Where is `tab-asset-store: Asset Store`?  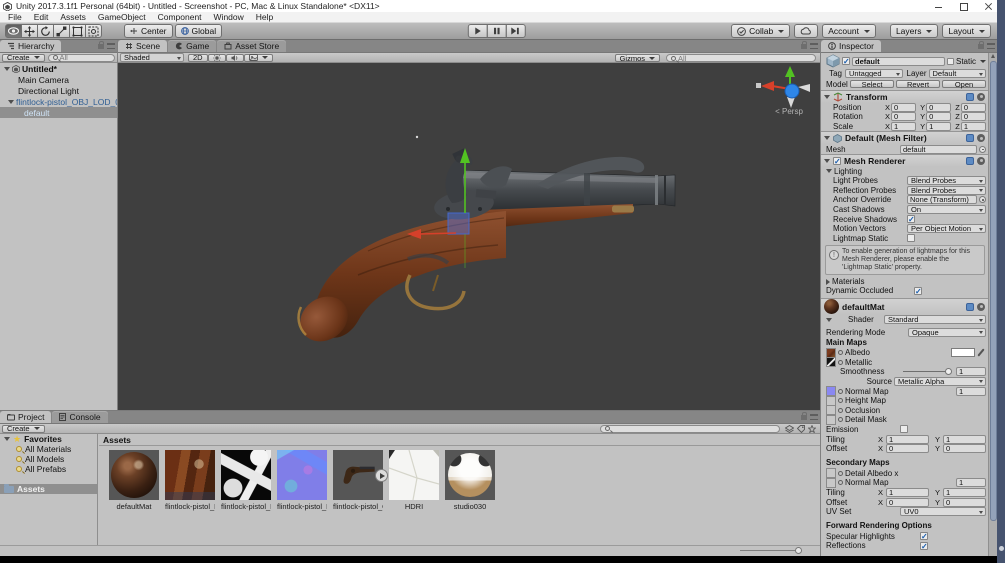
tab-asset-store: Asset Store is located at coordinates (252, 46).